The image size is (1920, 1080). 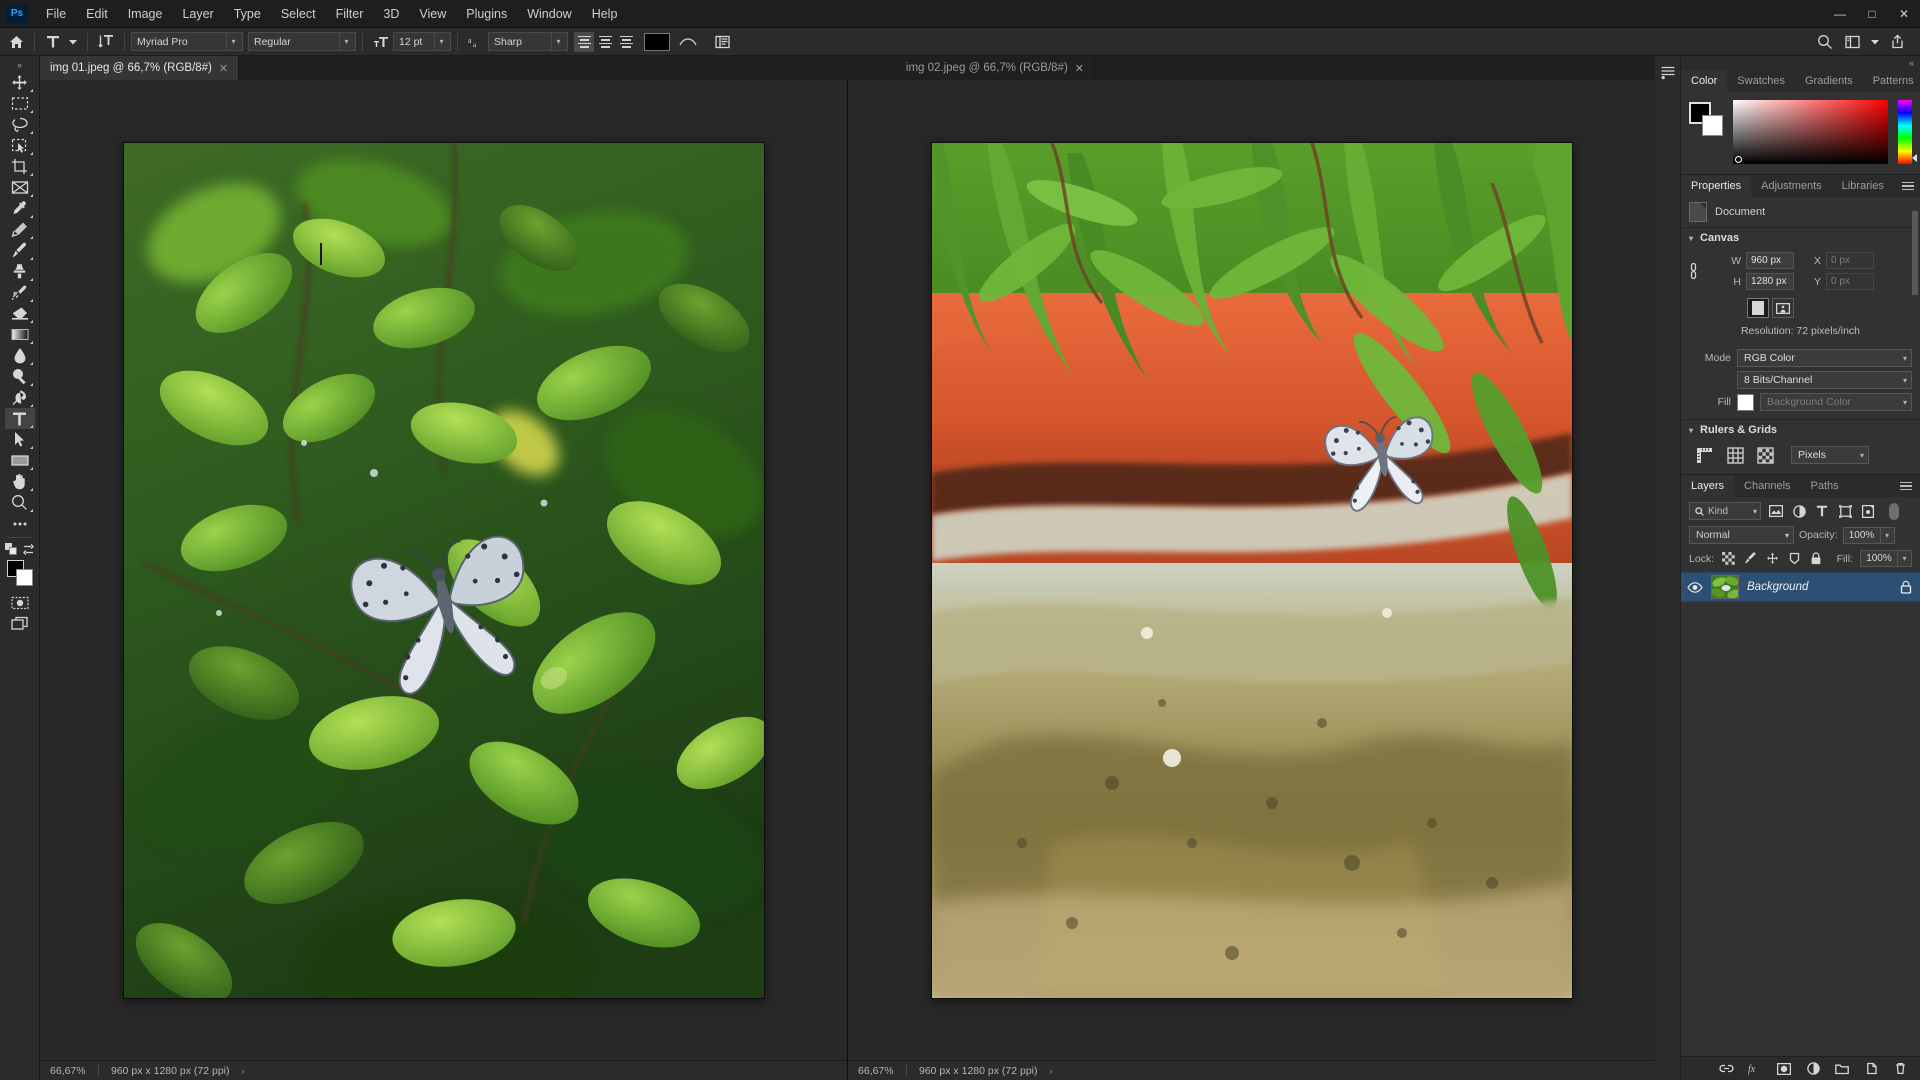 I want to click on filter-toggle, so click(x=1894, y=511).